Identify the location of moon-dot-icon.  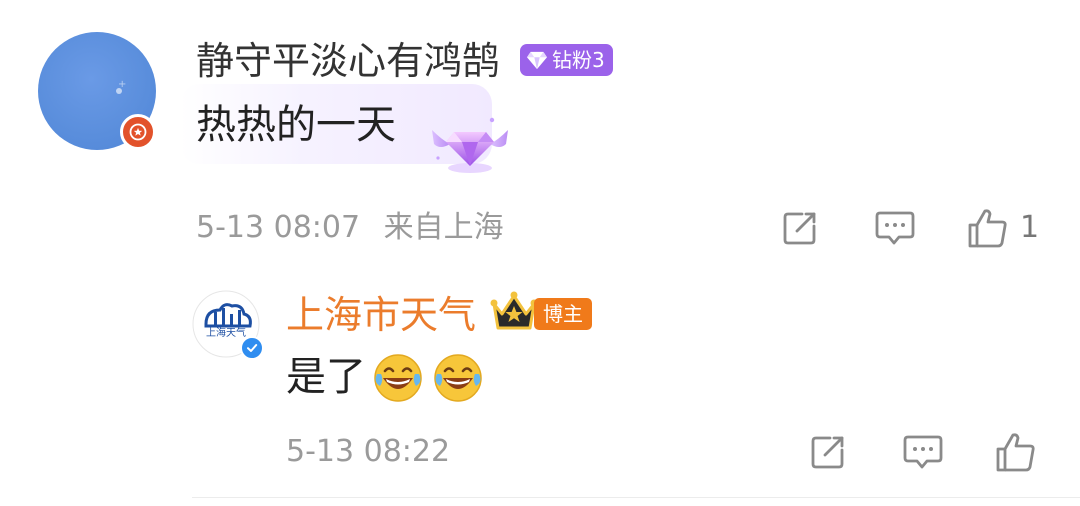
(119, 91).